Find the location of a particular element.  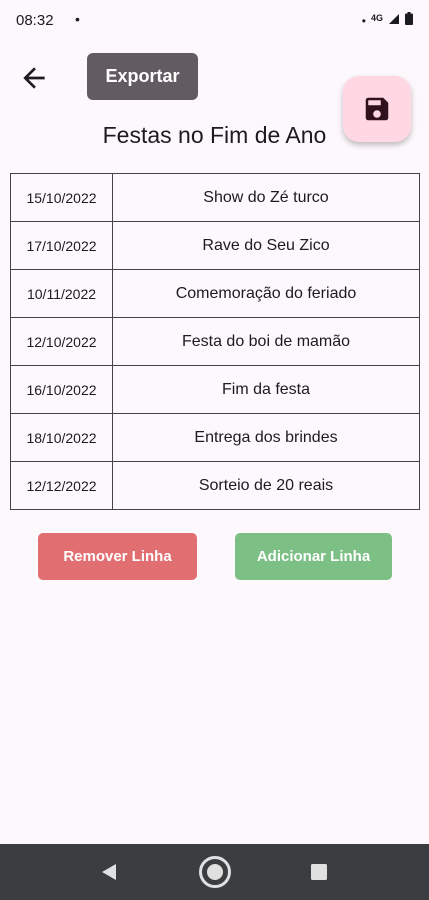

nav-home-button is located at coordinates (215, 872).